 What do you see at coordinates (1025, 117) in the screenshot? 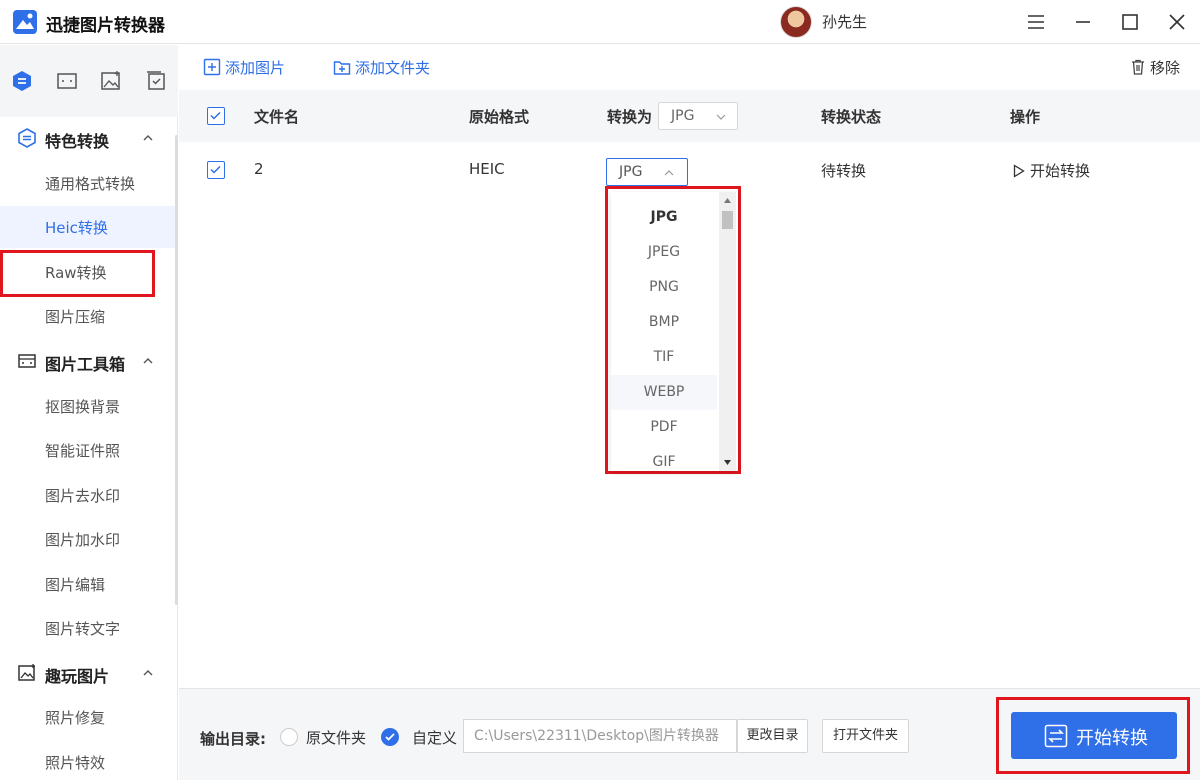
I see `header-action: 操作` at bounding box center [1025, 117].